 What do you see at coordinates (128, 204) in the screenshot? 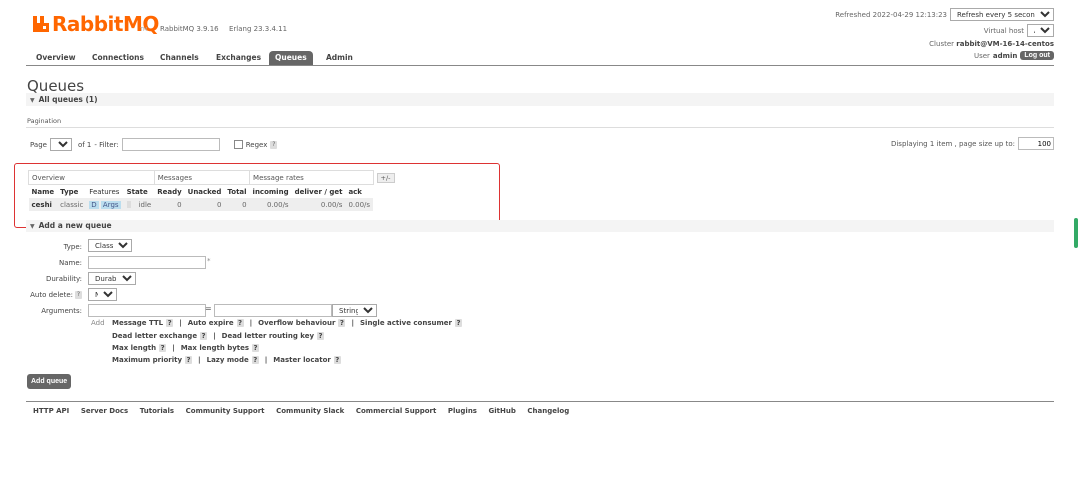
I see `state-indicator-icon` at bounding box center [128, 204].